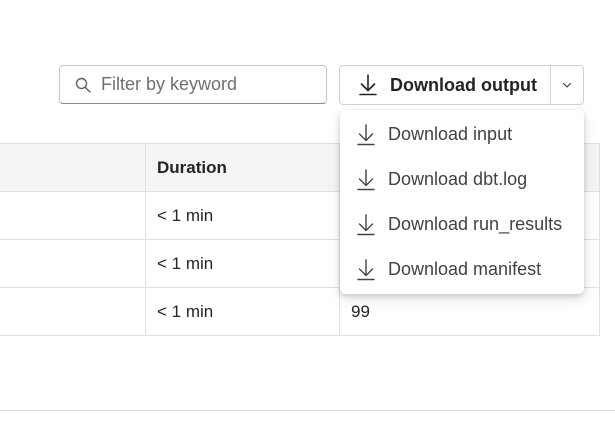 The image size is (615, 432). What do you see at coordinates (307, 410) in the screenshot?
I see `divider` at bounding box center [307, 410].